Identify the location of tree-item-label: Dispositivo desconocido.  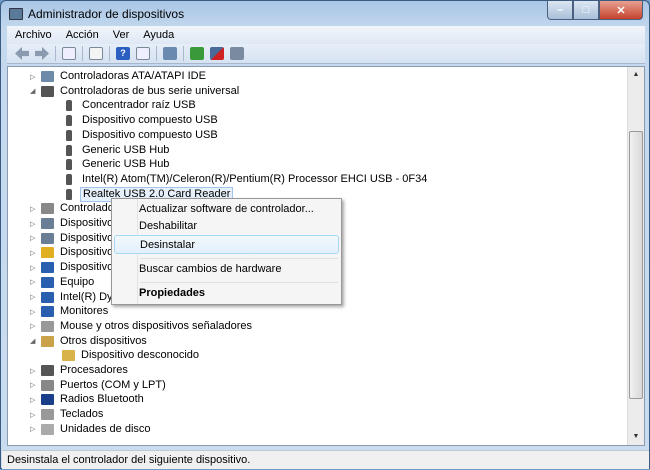
(140, 355).